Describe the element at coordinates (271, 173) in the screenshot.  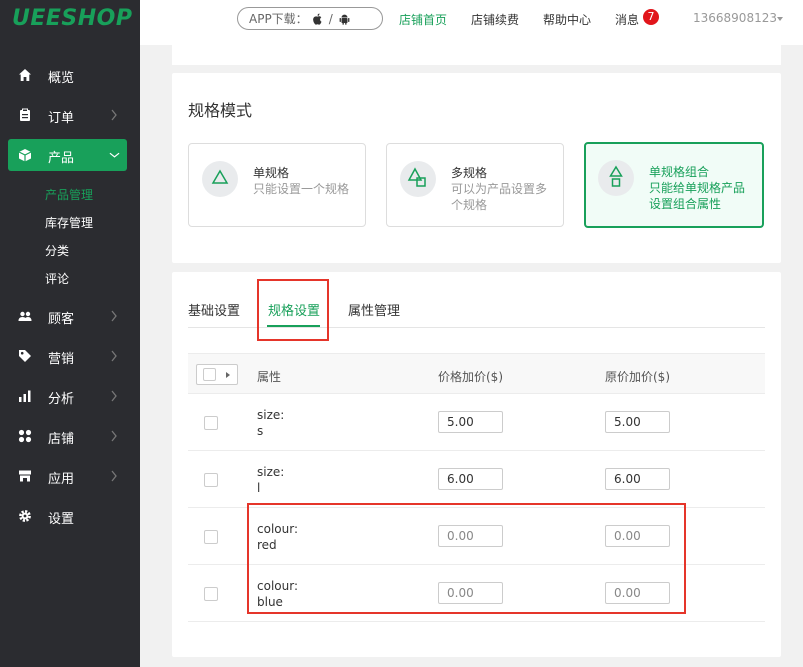
I see `mode-title: 单规格` at that location.